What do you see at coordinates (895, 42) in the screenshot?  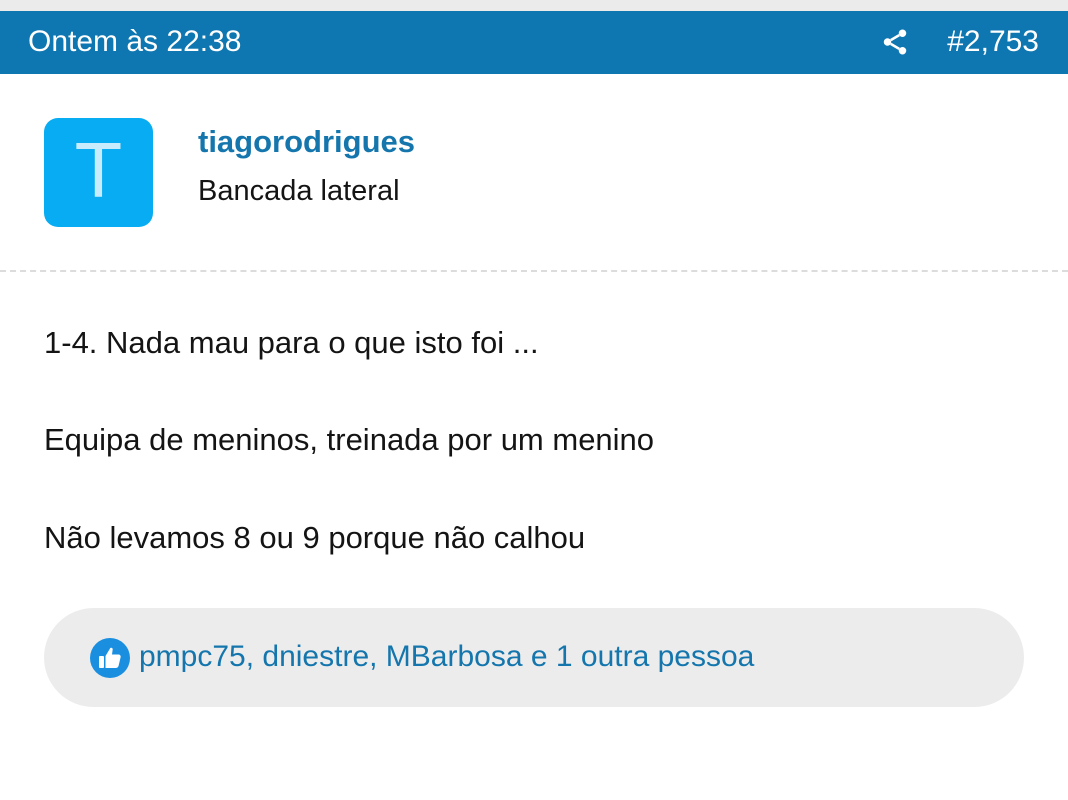 I see `share-icon` at bounding box center [895, 42].